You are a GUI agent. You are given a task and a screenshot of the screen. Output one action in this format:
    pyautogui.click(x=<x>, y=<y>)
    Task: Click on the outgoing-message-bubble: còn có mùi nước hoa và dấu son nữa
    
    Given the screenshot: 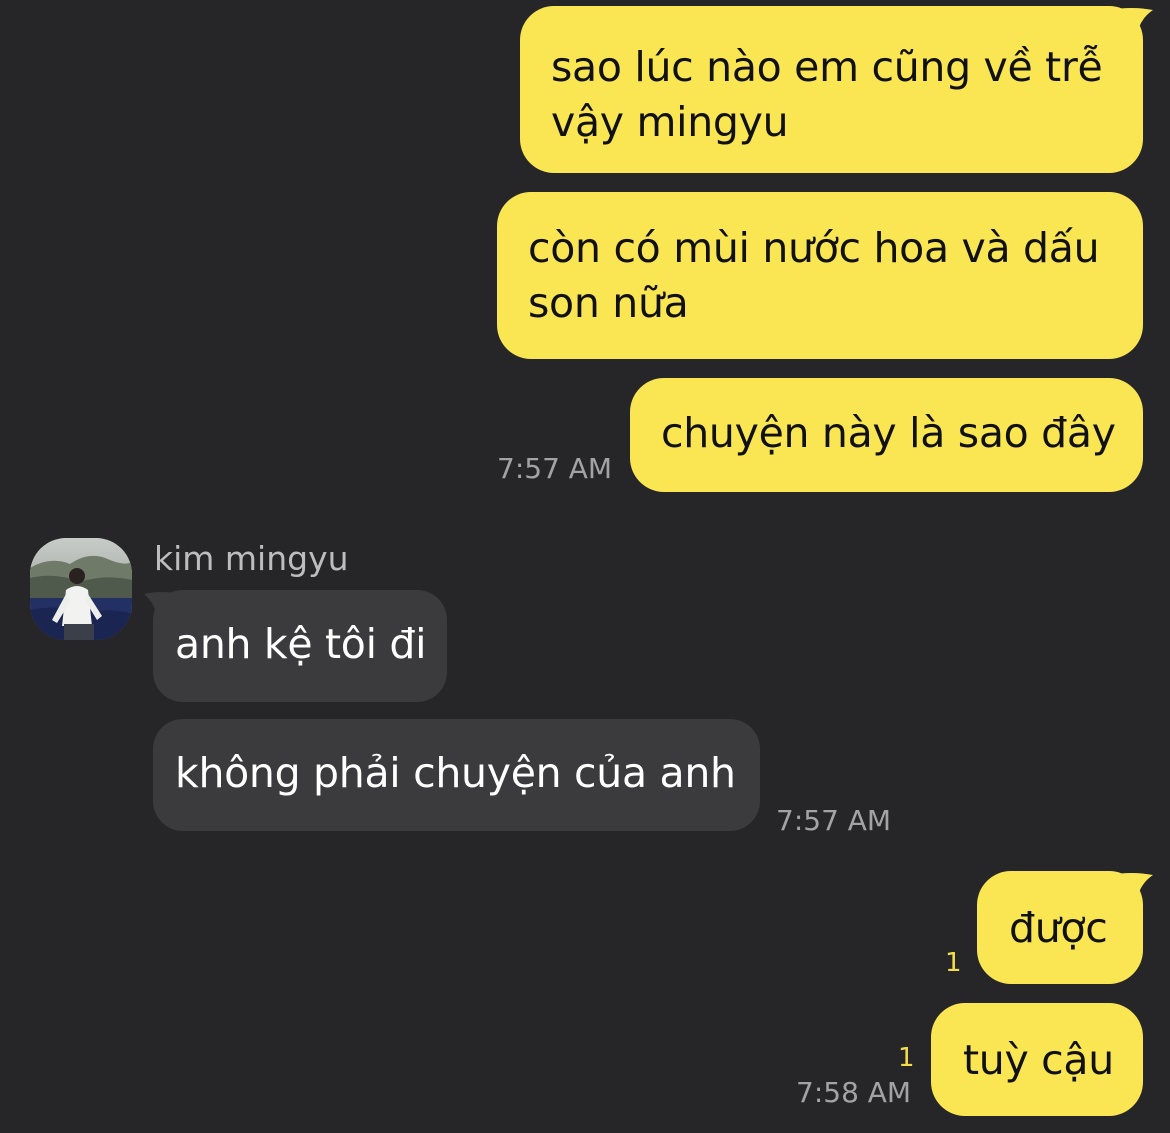 What is the action you would take?
    pyautogui.click(x=820, y=275)
    